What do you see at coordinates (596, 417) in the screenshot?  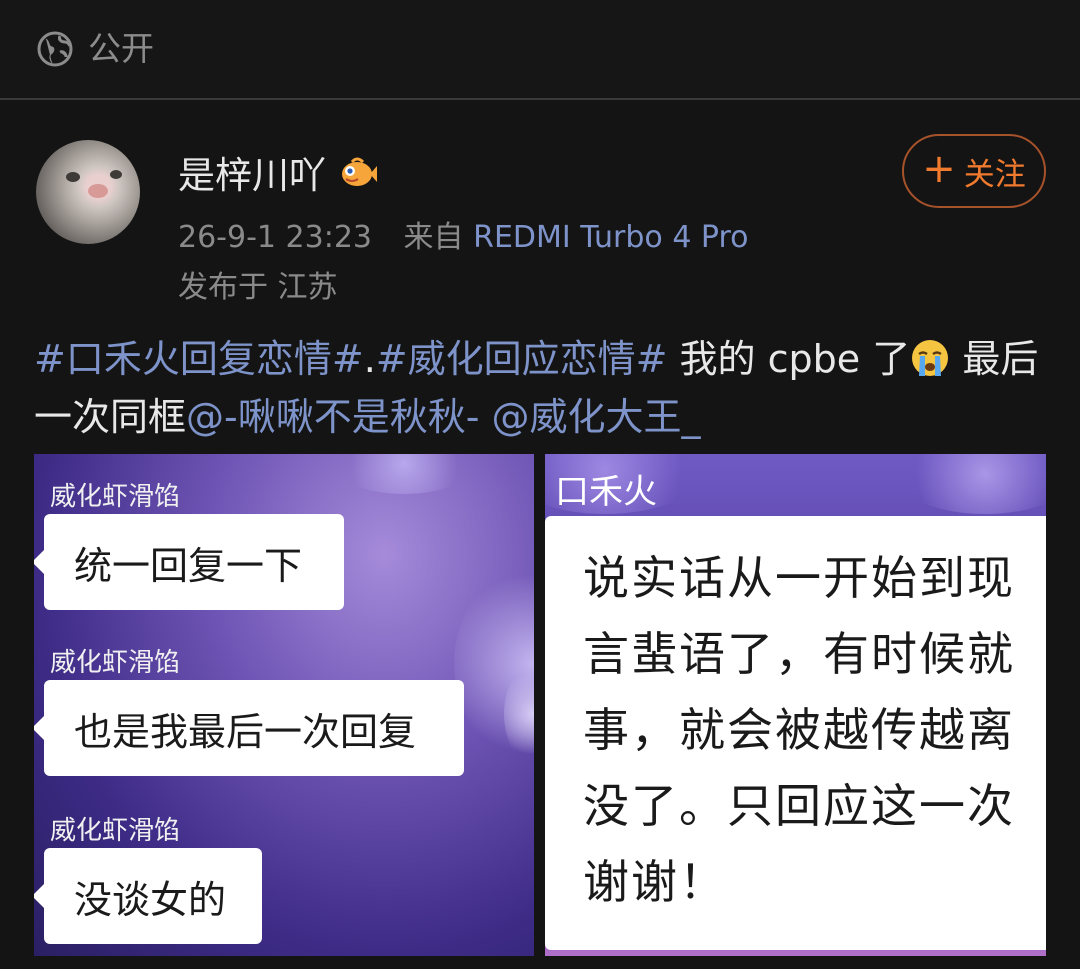 I see `mention-link: @威化大王_` at bounding box center [596, 417].